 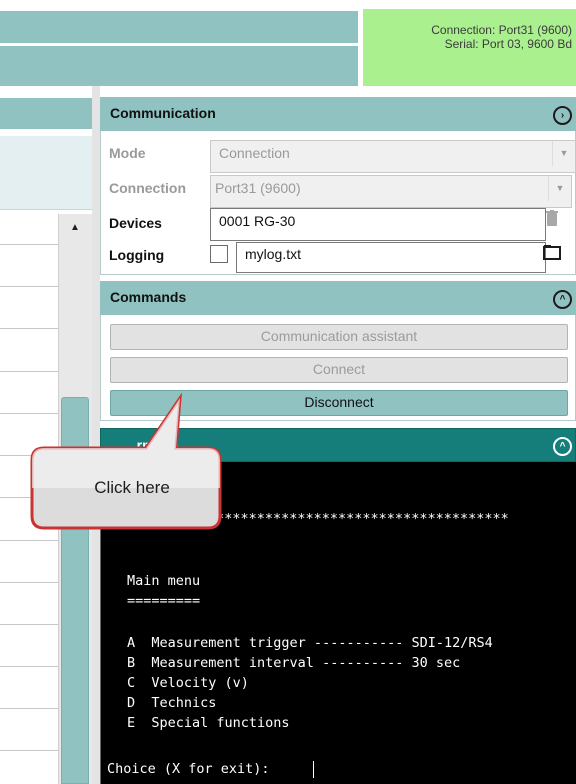 I want to click on trash-icon, so click(x=552, y=221).